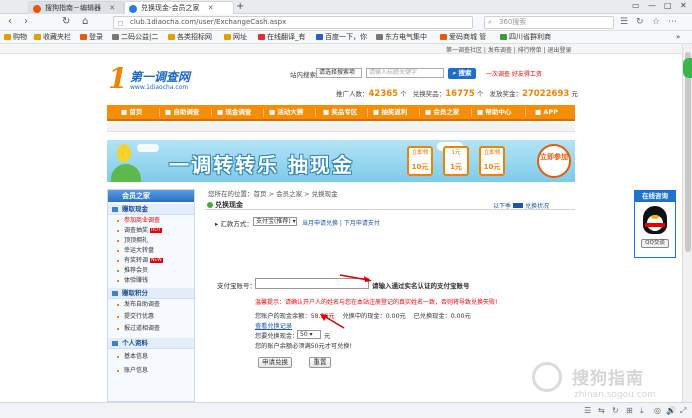  What do you see at coordinates (10, 21) in the screenshot?
I see `back-icon: ‹` at bounding box center [10, 21].